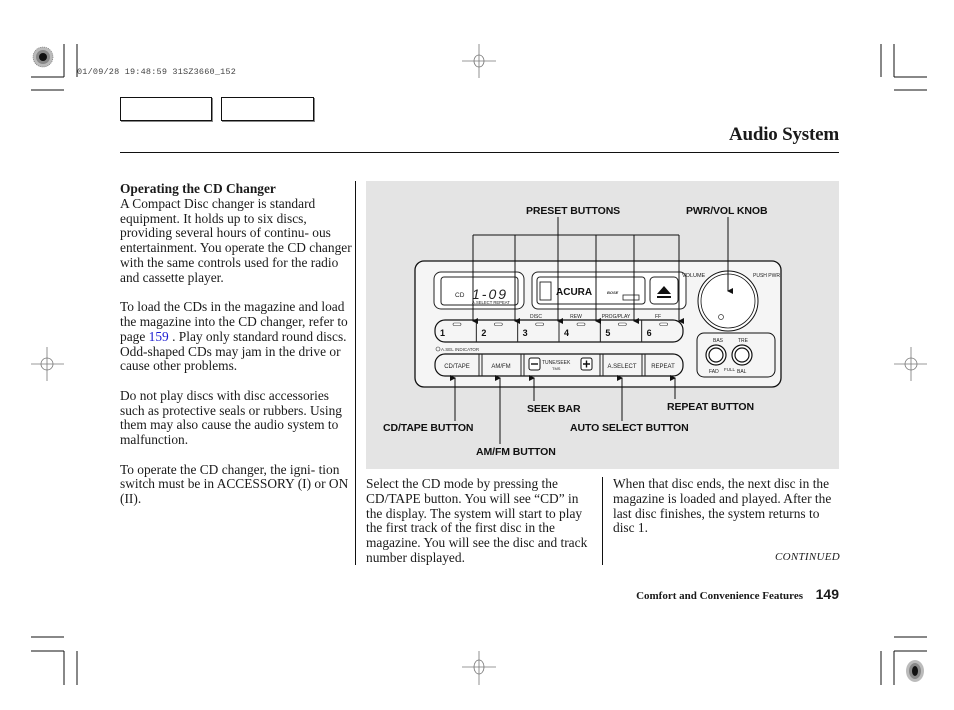 This screenshot has width=954, height=710. Describe the element at coordinates (602, 521) in the screenshot. I see `column-divider-right` at that location.